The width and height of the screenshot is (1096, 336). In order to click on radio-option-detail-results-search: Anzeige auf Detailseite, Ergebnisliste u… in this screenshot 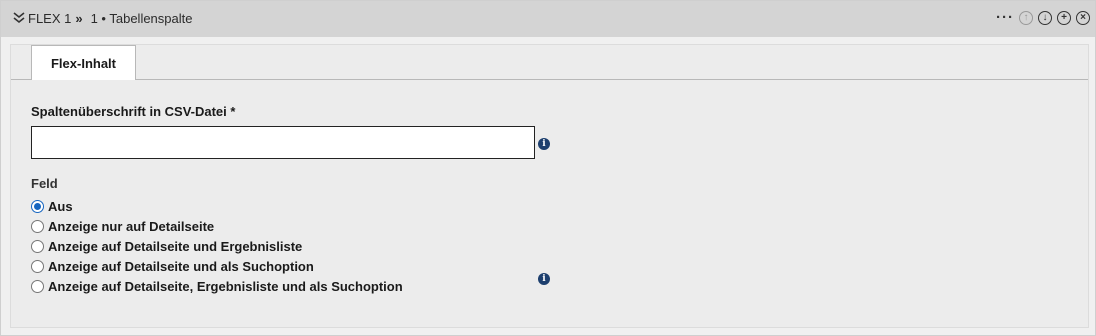, I will do `click(217, 286)`.